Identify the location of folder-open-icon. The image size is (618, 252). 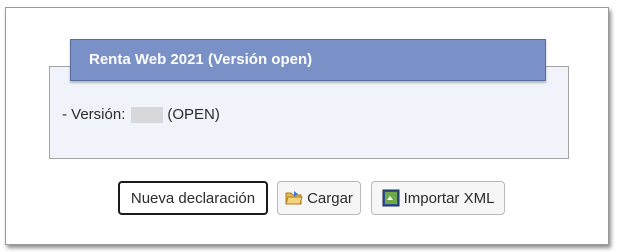
(294, 198).